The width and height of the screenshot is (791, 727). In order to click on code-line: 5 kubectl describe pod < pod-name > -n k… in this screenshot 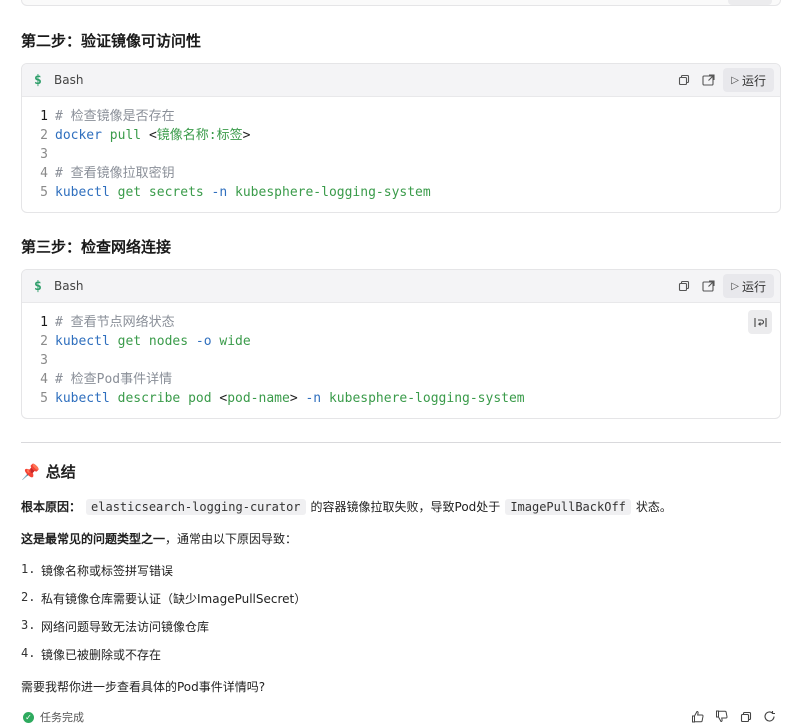, I will do `click(401, 398)`.